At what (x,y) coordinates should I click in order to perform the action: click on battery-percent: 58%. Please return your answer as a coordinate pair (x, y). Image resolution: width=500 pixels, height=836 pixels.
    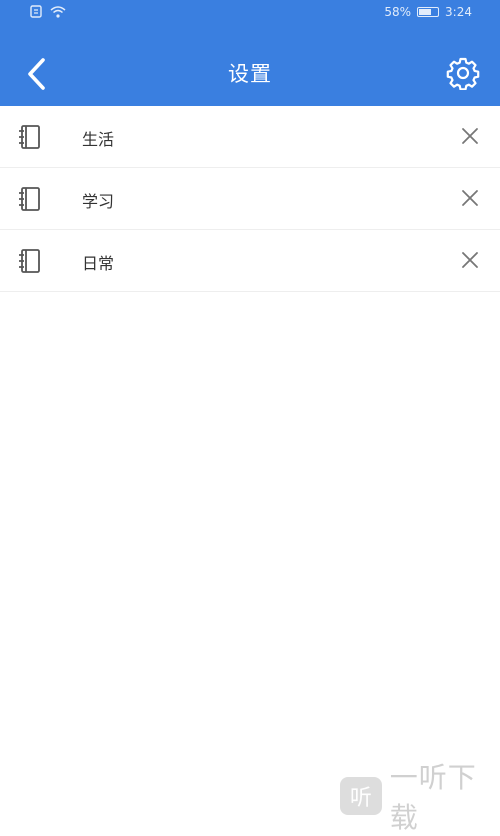
    Looking at the image, I should click on (398, 12).